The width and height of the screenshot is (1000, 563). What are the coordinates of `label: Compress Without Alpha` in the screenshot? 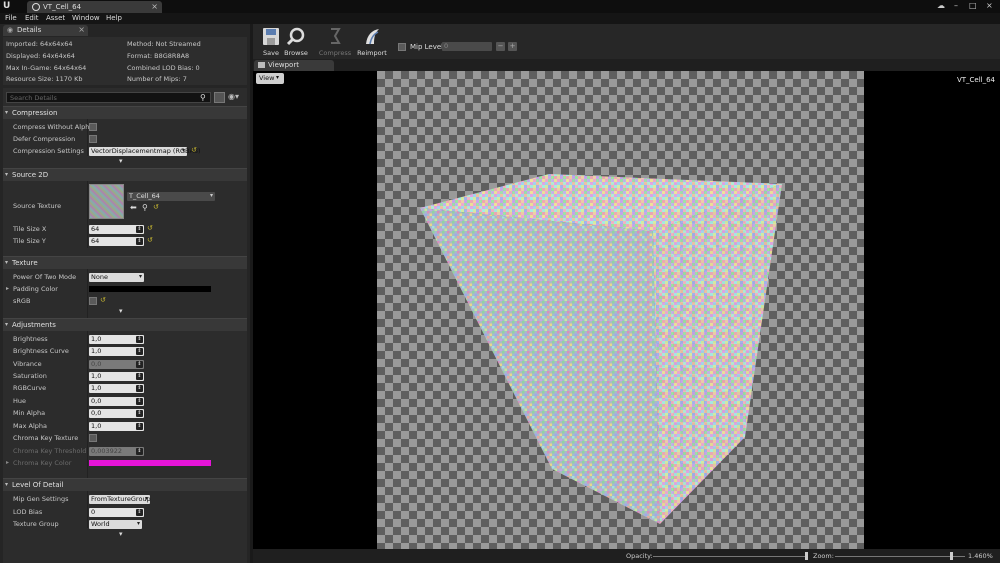 It's located at (53, 127).